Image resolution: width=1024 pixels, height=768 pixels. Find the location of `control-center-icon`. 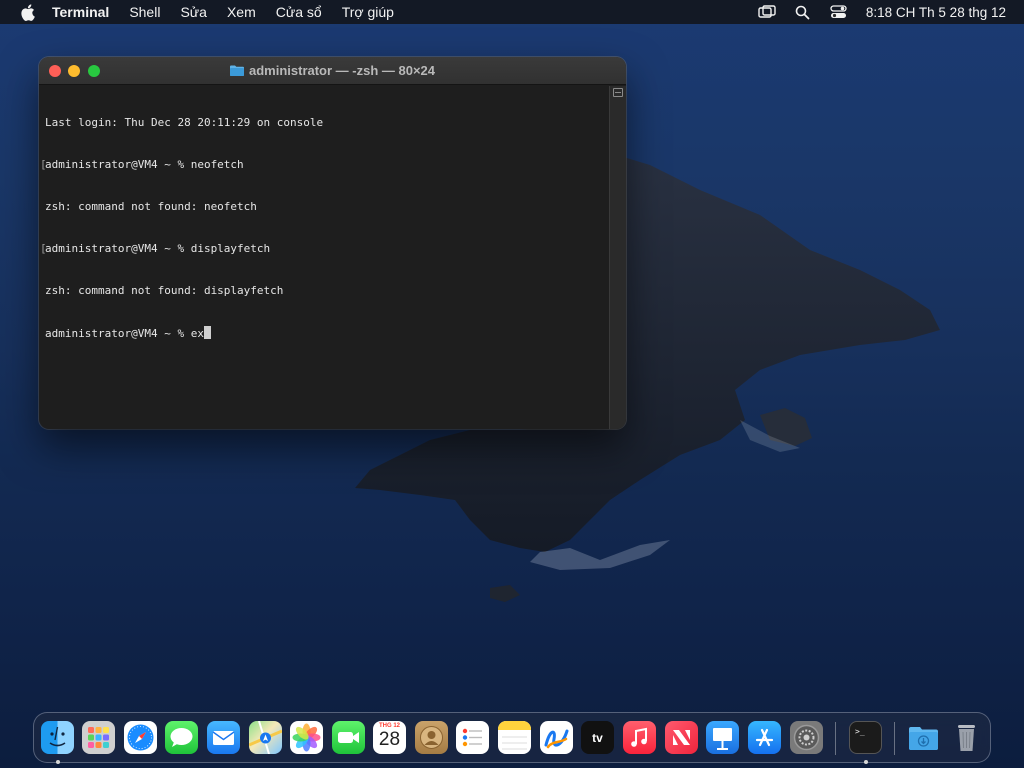

control-center-icon is located at coordinates (839, 12).